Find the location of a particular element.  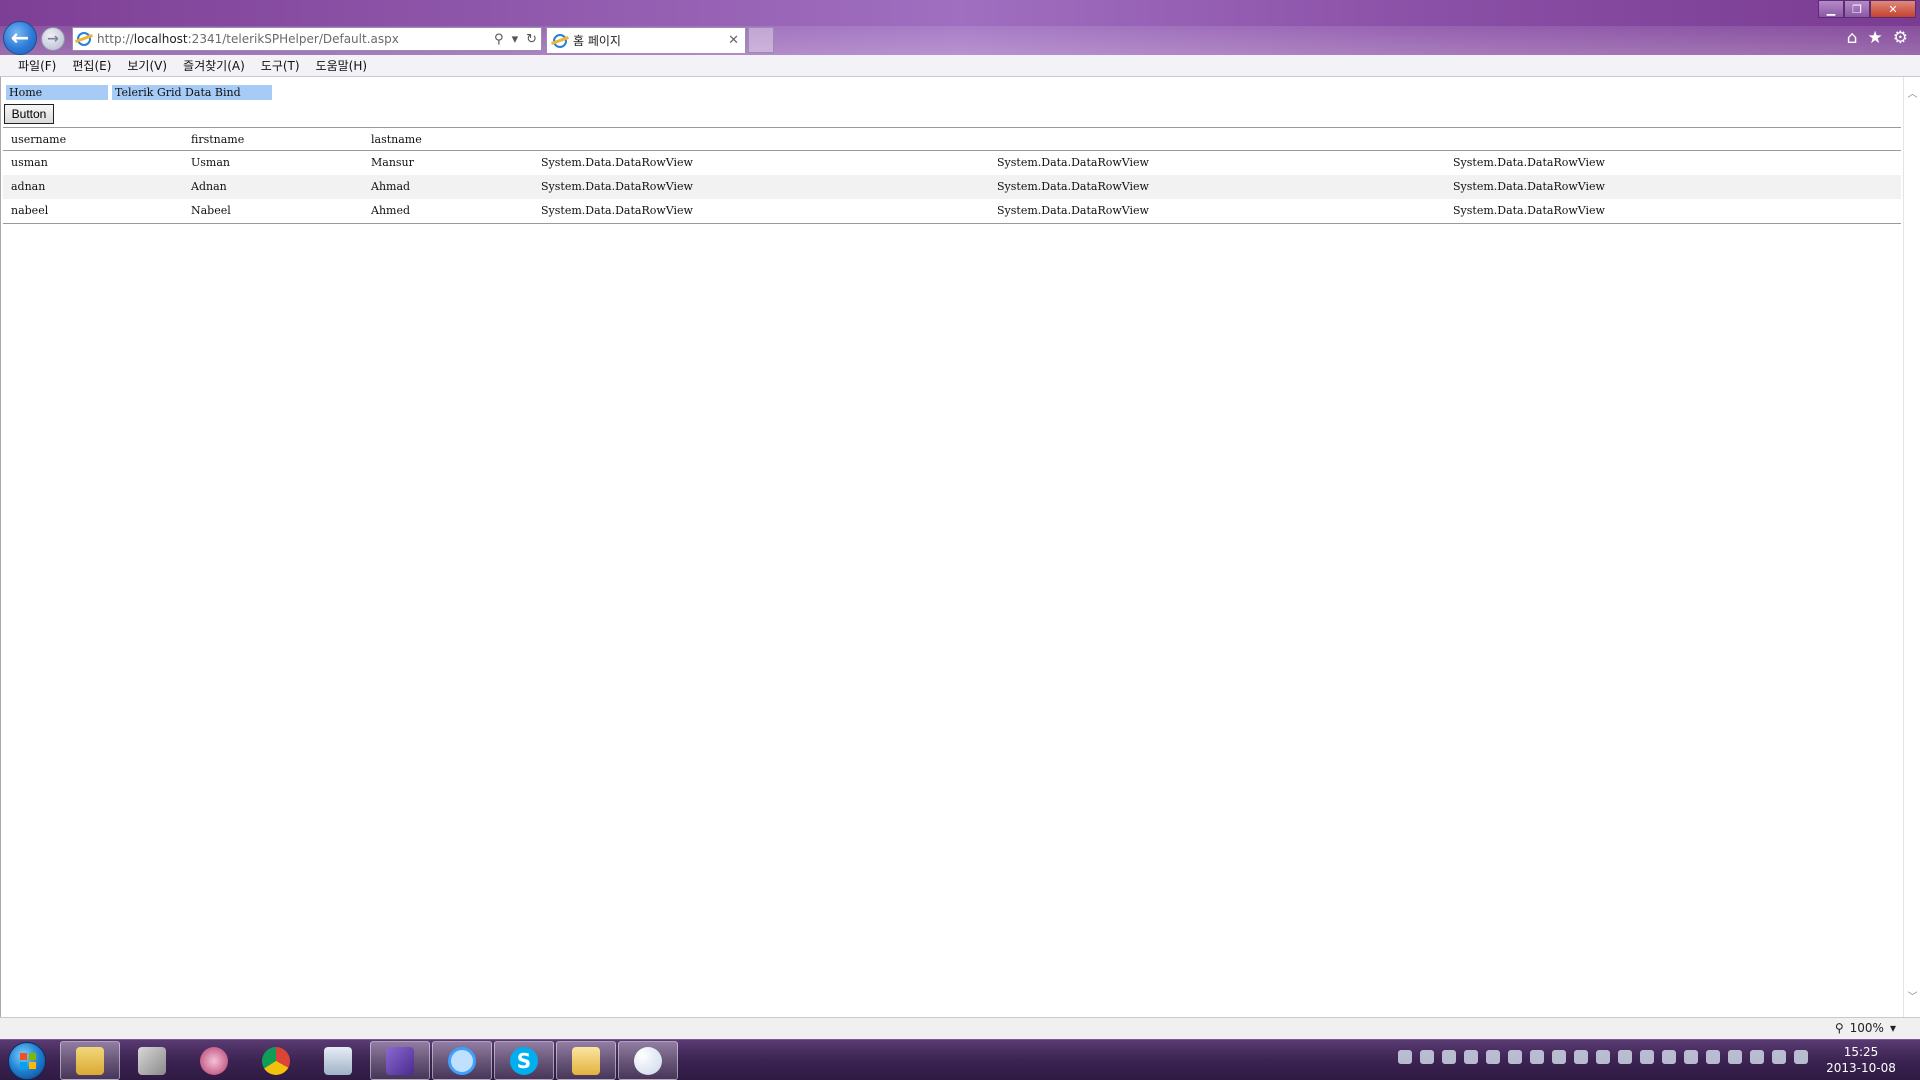

paint-icon is located at coordinates (648, 1060).